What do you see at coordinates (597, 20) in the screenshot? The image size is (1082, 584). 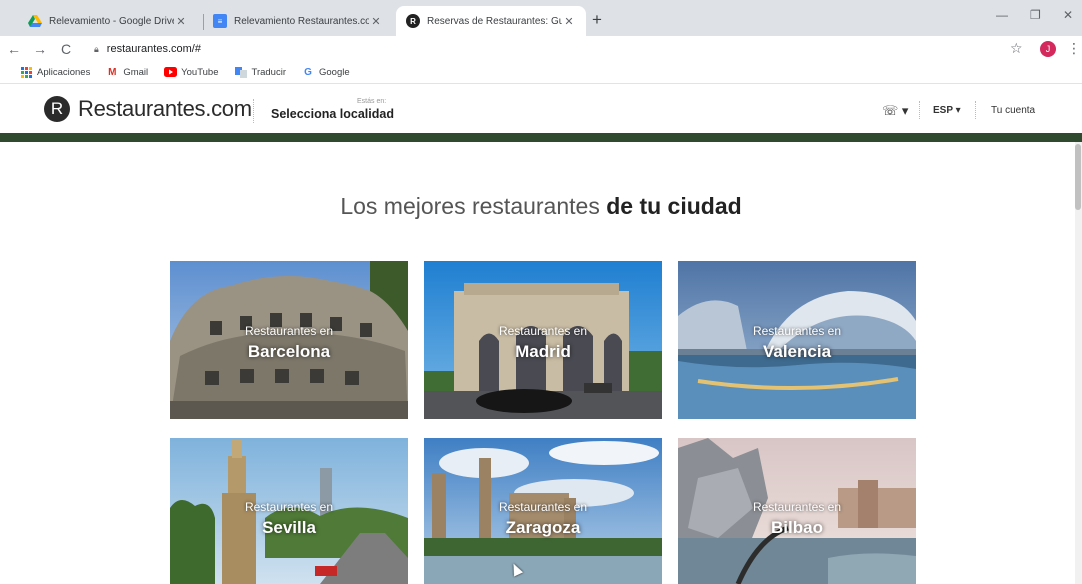 I see `new-tab-button: +` at bounding box center [597, 20].